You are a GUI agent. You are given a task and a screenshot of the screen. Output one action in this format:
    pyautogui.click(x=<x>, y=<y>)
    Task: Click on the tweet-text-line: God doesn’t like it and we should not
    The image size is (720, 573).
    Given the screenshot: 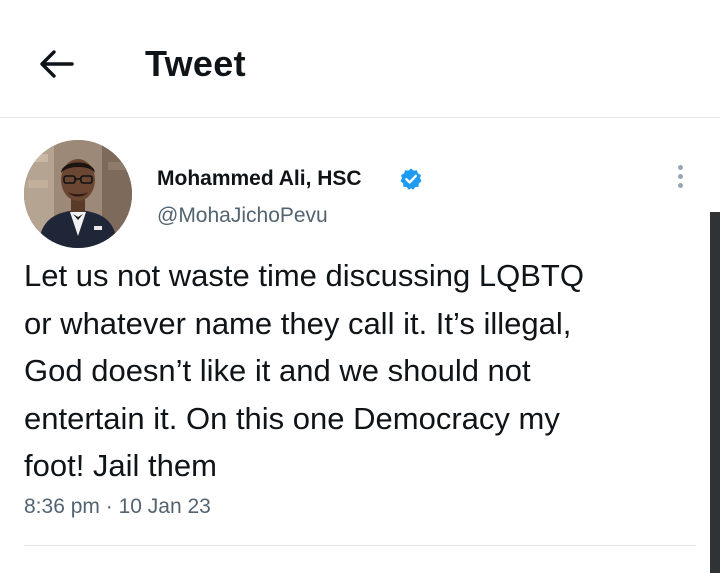 What is the action you would take?
    pyautogui.click(x=277, y=370)
    